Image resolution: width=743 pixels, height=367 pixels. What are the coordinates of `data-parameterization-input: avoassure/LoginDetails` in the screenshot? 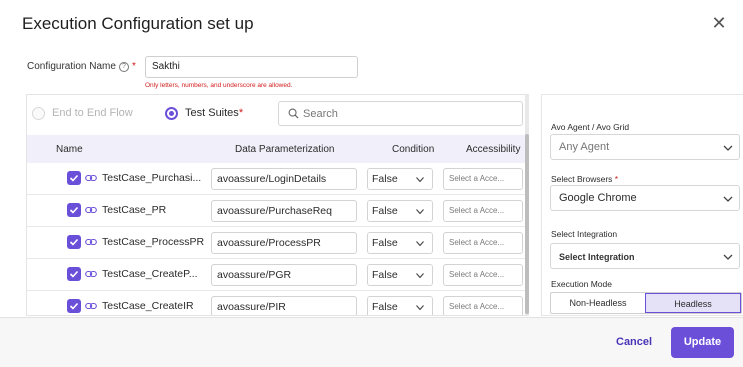 It's located at (284, 179).